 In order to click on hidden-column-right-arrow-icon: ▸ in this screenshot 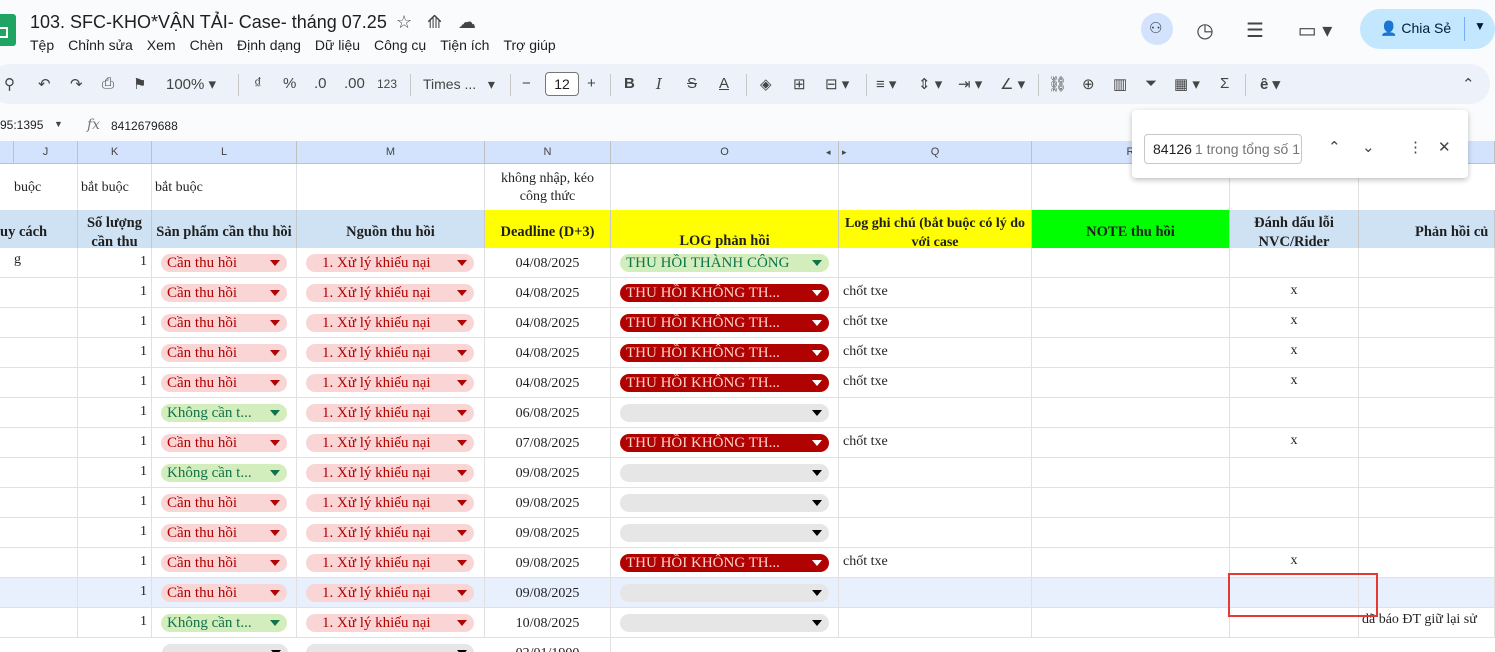, I will do `click(844, 152)`.